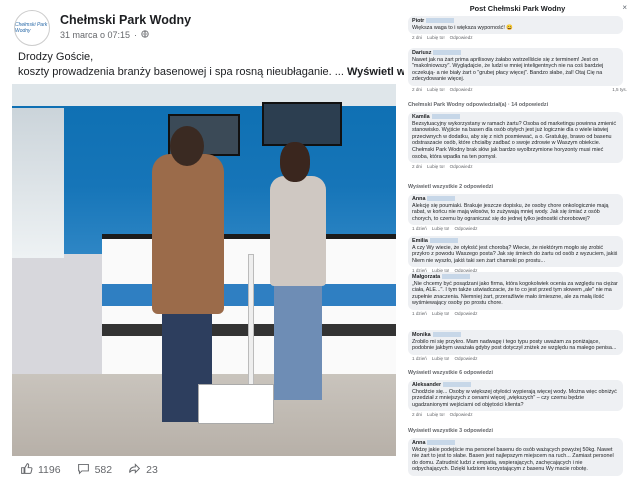  Describe the element at coordinates (103, 470) in the screenshot. I see `comment-count: 582` at that location.